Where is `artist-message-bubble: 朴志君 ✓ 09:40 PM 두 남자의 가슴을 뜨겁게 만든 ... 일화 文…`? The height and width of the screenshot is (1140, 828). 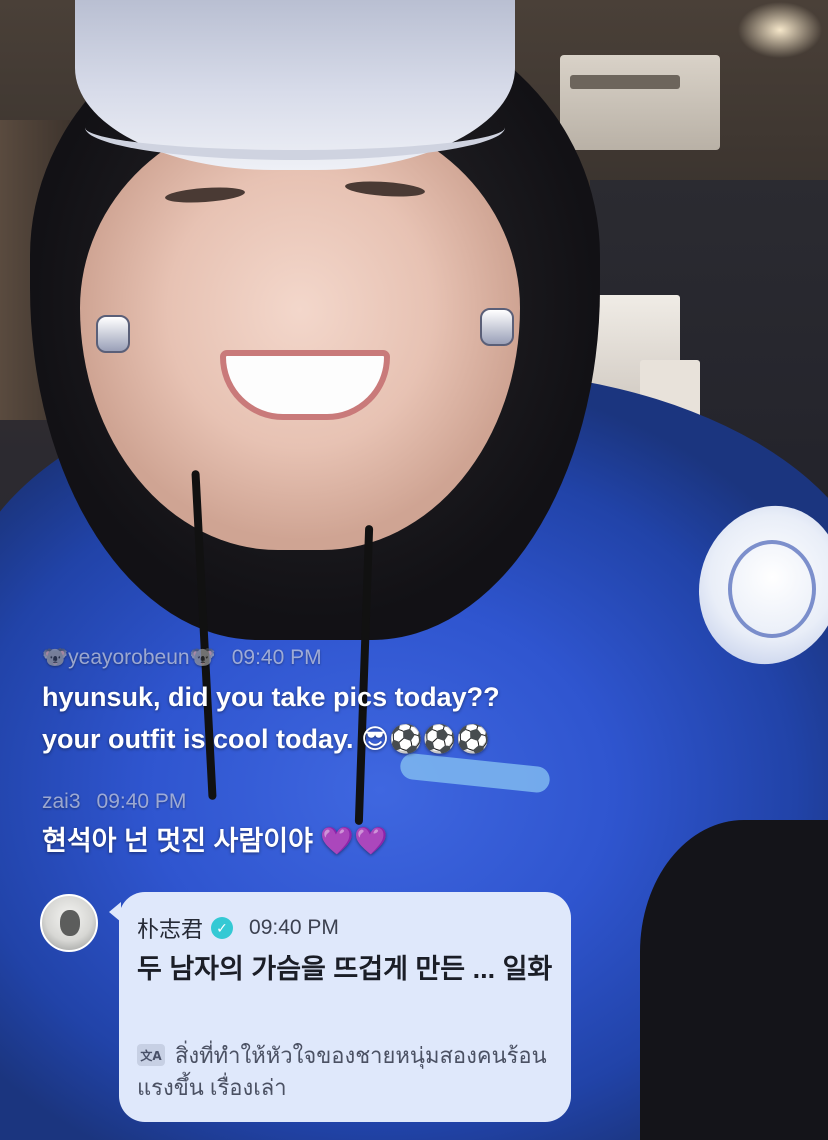 artist-message-bubble: 朴志君 ✓ 09:40 PM 두 남자의 가슴을 뜨겁게 만든 ... 일화 文… is located at coordinates (340, 1007).